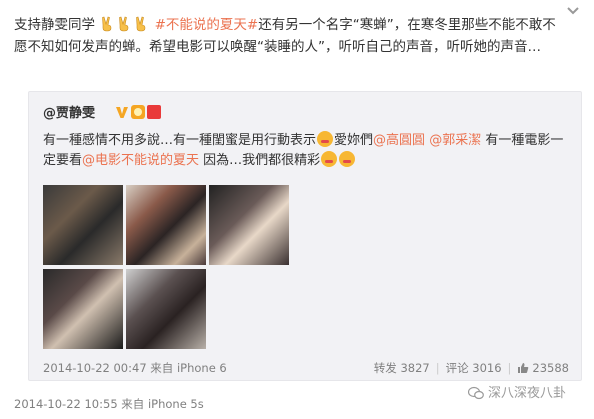  I want to click on post-timestamp-link: 2014-10-22 10:55, so click(66, 404).